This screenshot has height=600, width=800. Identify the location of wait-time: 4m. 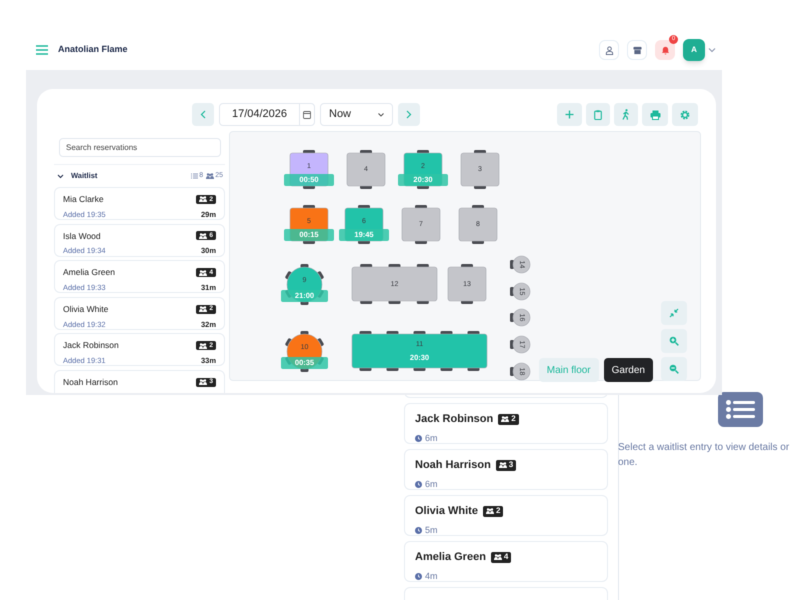
(431, 576).